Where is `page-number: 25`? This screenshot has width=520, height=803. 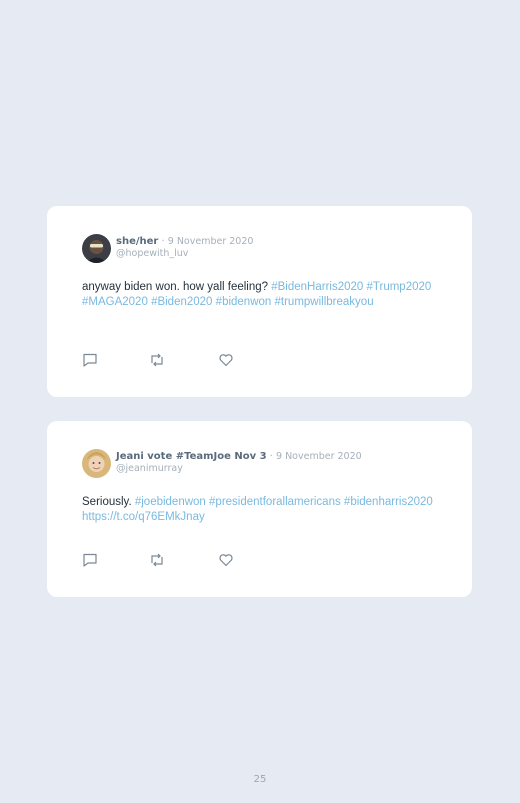 page-number: 25 is located at coordinates (260, 779).